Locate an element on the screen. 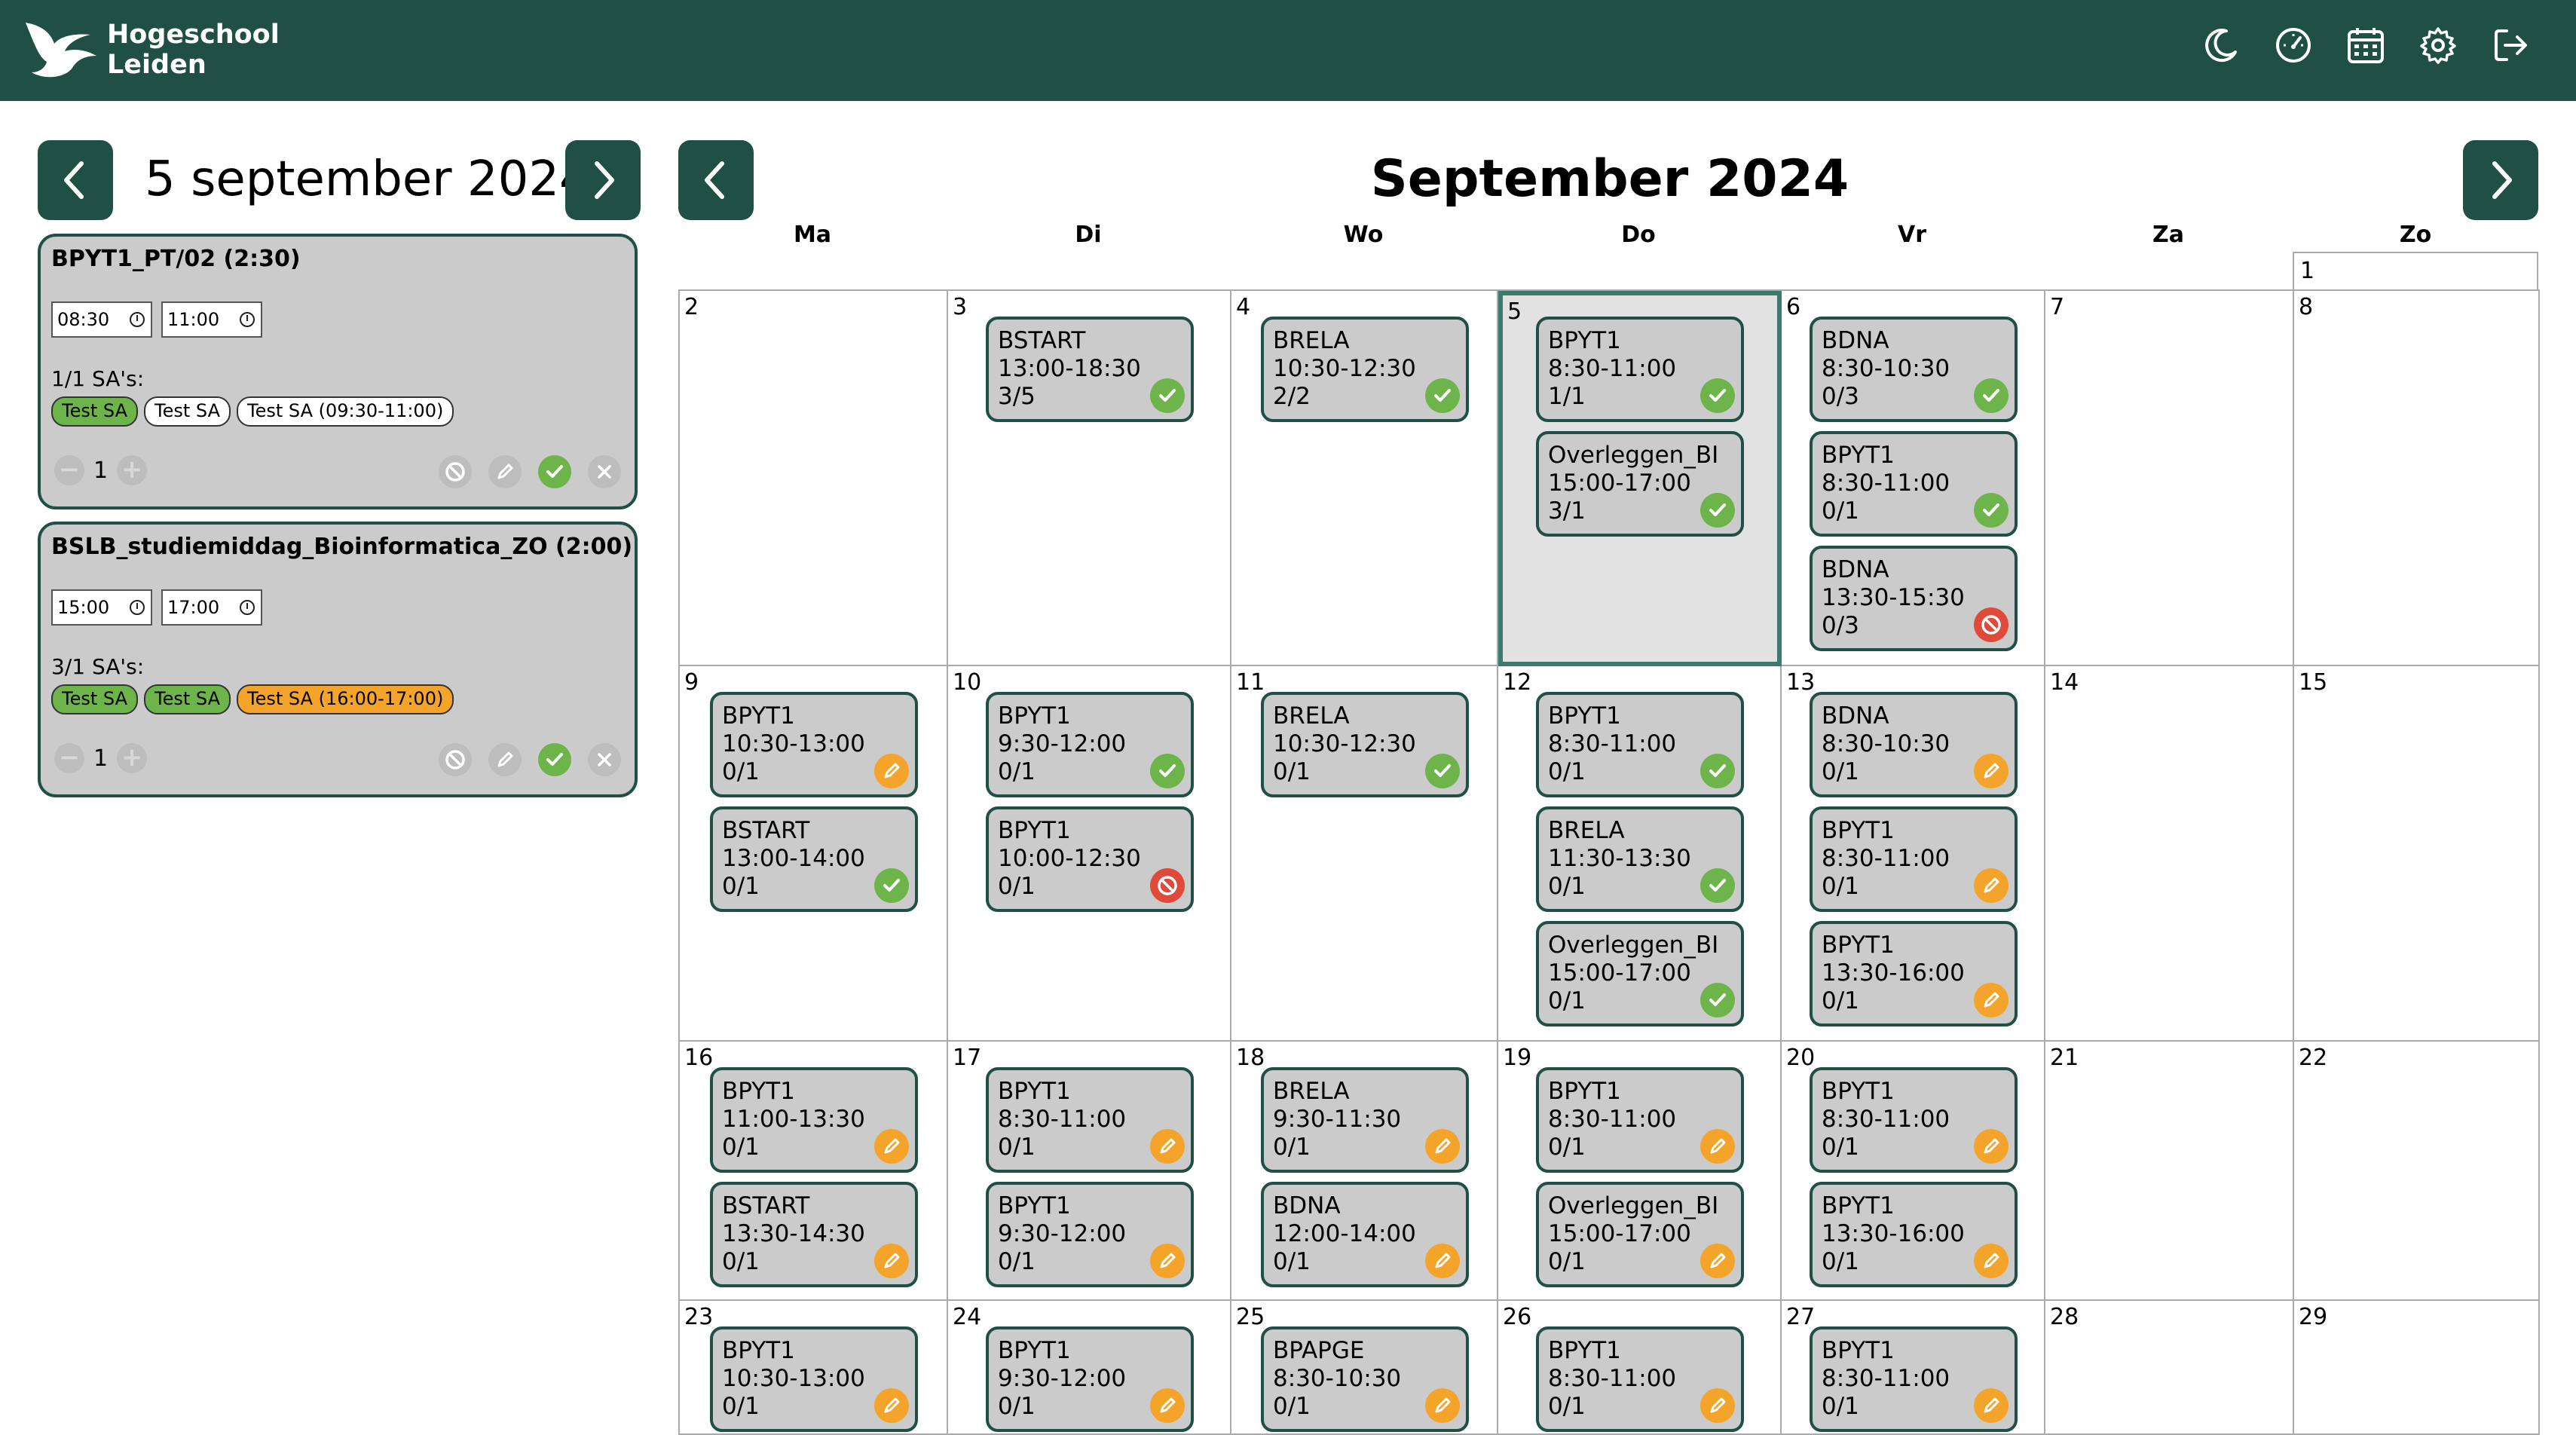 The height and width of the screenshot is (1435, 2576). calendar-event: BPAPGE 8:30-10:30 0/1 is located at coordinates (1365, 1379).